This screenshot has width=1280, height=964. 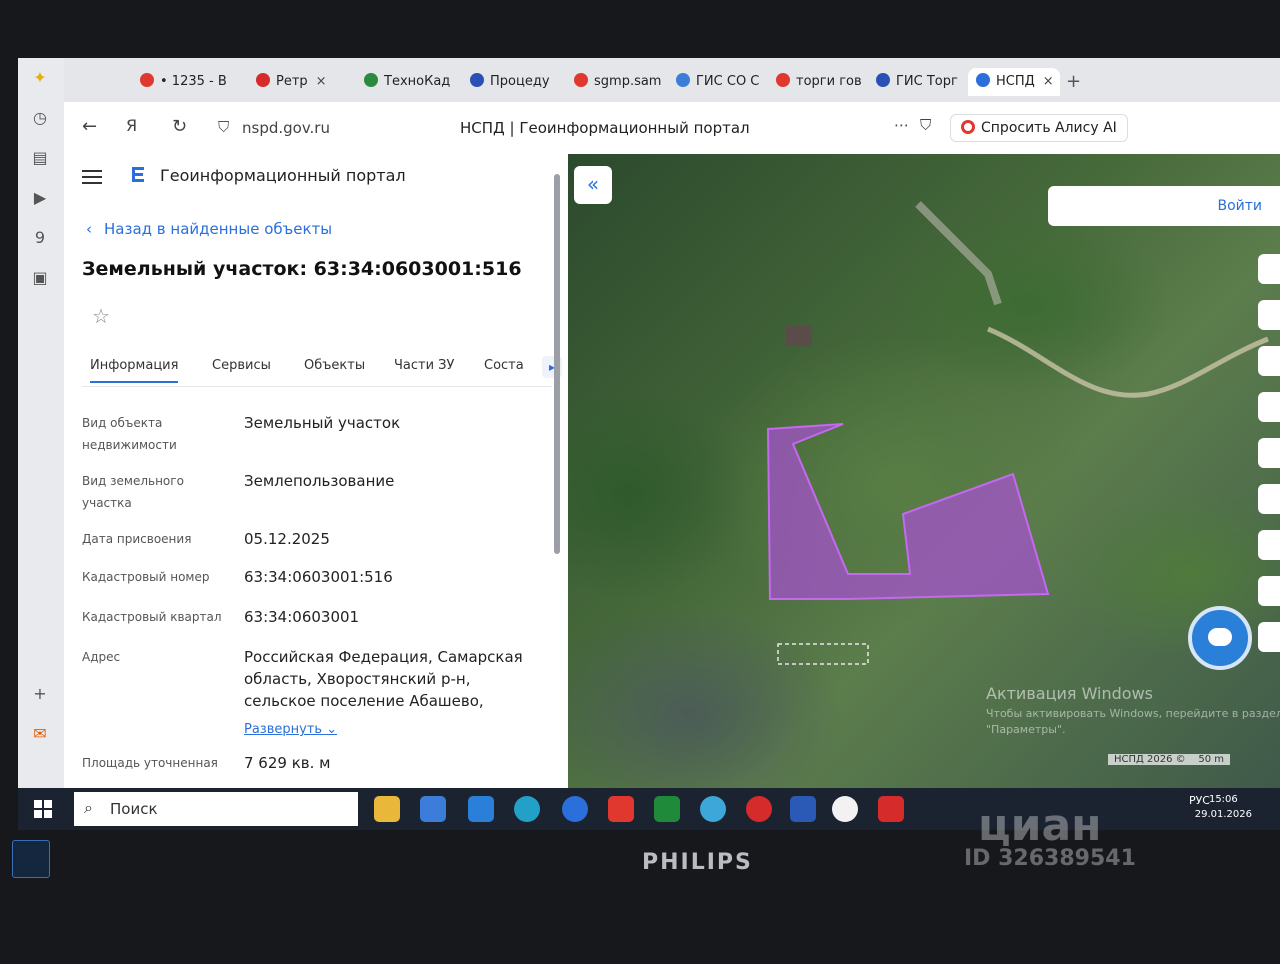 I want to click on row-label: Вид земельного участка, so click(x=133, y=492).